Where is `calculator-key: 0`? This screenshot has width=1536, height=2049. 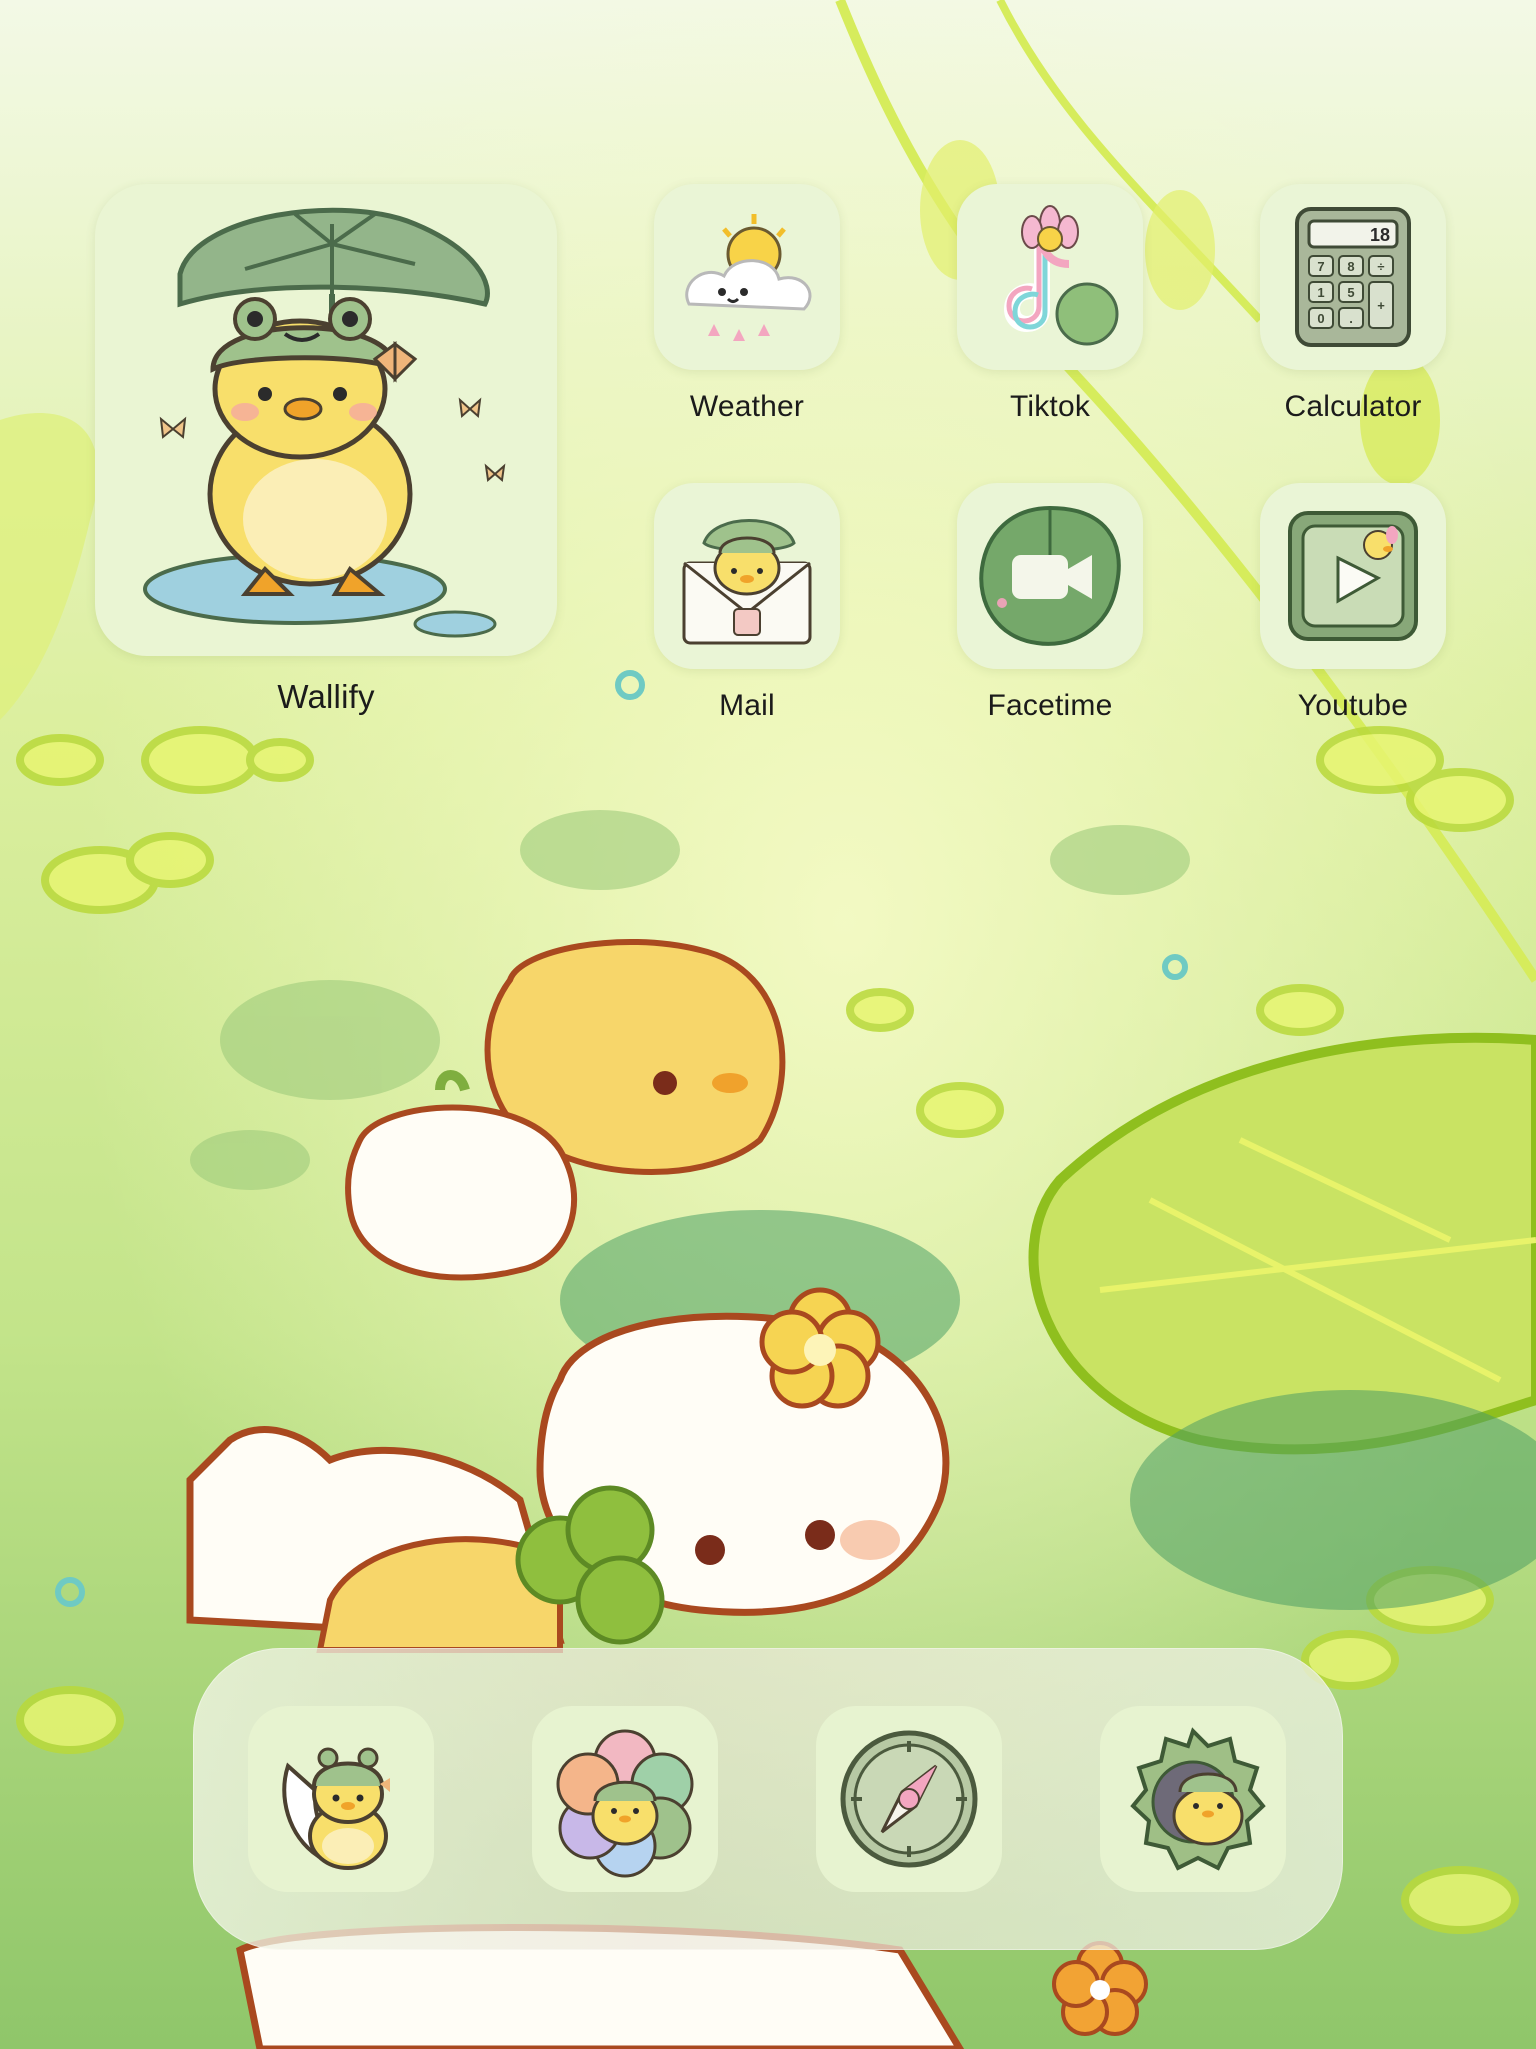
calculator-key: 0 is located at coordinates (1320, 318).